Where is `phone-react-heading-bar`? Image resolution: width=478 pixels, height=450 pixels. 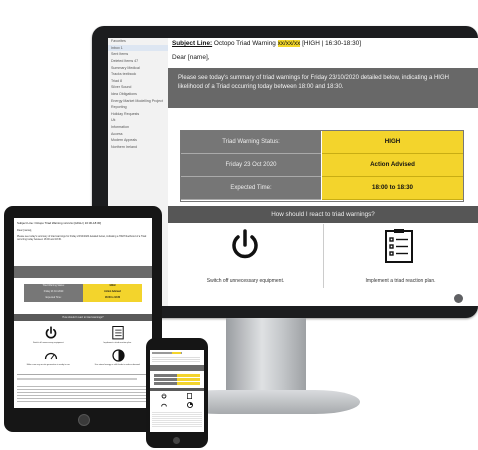
phone-react-heading-bar is located at coordinates (177, 389).